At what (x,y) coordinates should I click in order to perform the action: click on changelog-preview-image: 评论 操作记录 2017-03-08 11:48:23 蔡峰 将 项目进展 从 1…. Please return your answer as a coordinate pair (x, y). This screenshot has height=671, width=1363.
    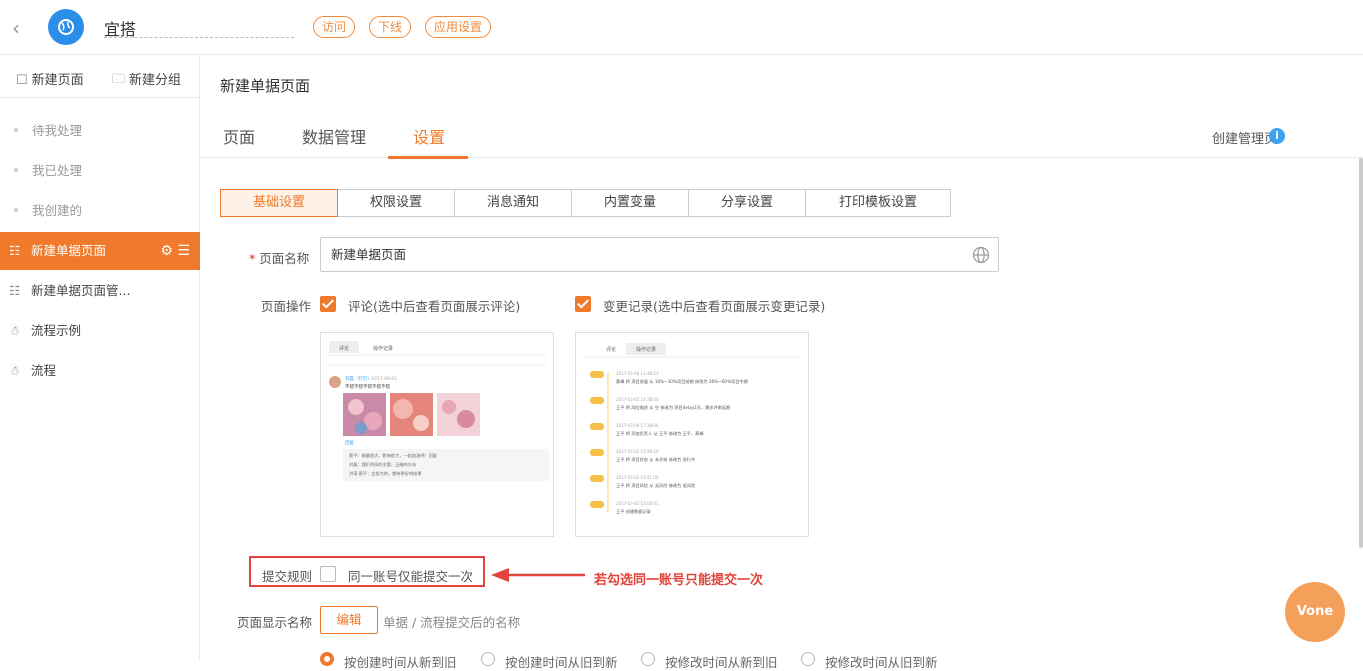
    Looking at the image, I should click on (693, 429).